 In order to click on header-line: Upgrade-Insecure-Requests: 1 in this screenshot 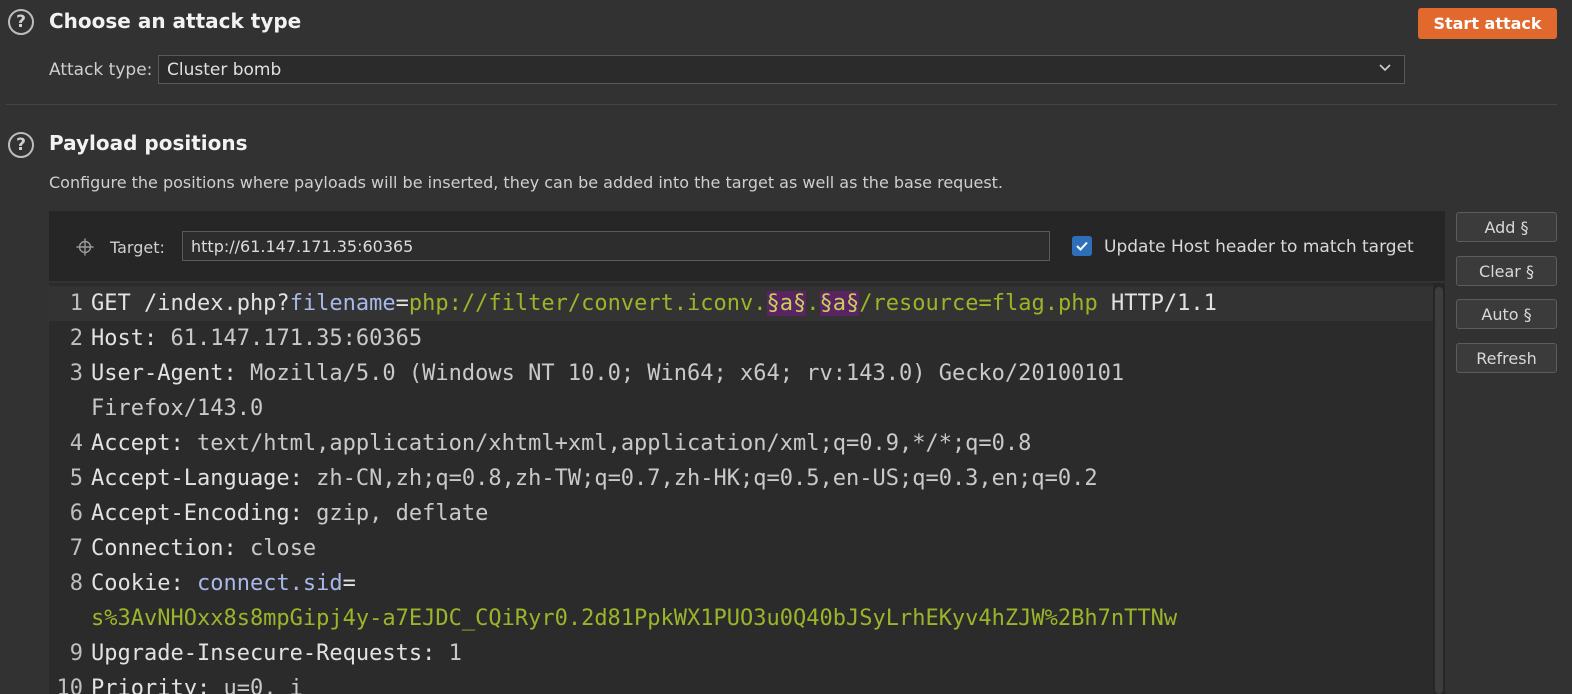, I will do `click(276, 653)`.